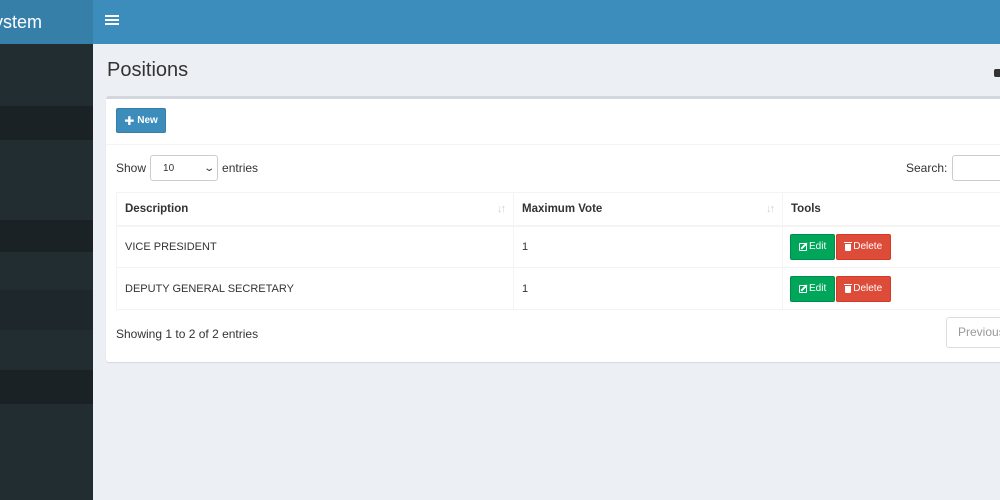  Describe the element at coordinates (546, 22) in the screenshot. I see `top-navbar` at that location.